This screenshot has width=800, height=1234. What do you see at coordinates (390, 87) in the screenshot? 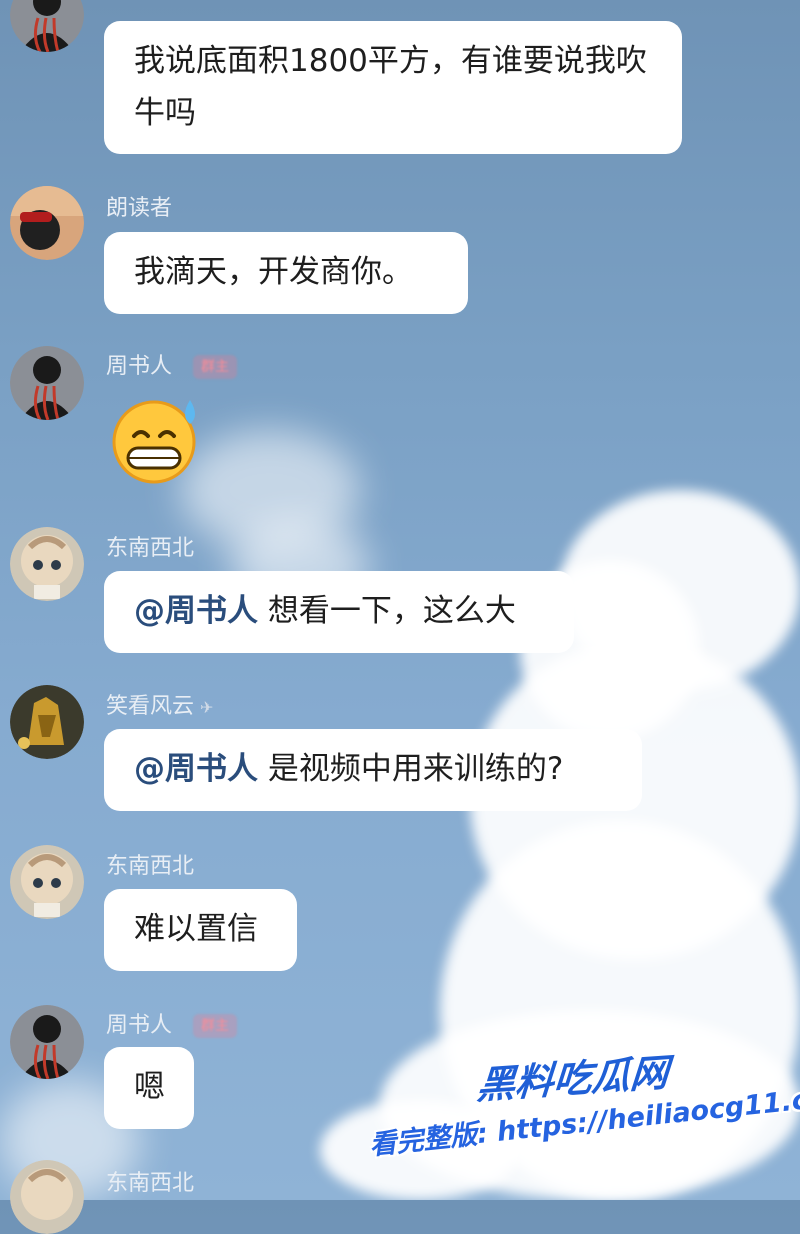
I see `message-text: 我说底面积1800平方，有谁要说我吹牛吗` at bounding box center [390, 87].